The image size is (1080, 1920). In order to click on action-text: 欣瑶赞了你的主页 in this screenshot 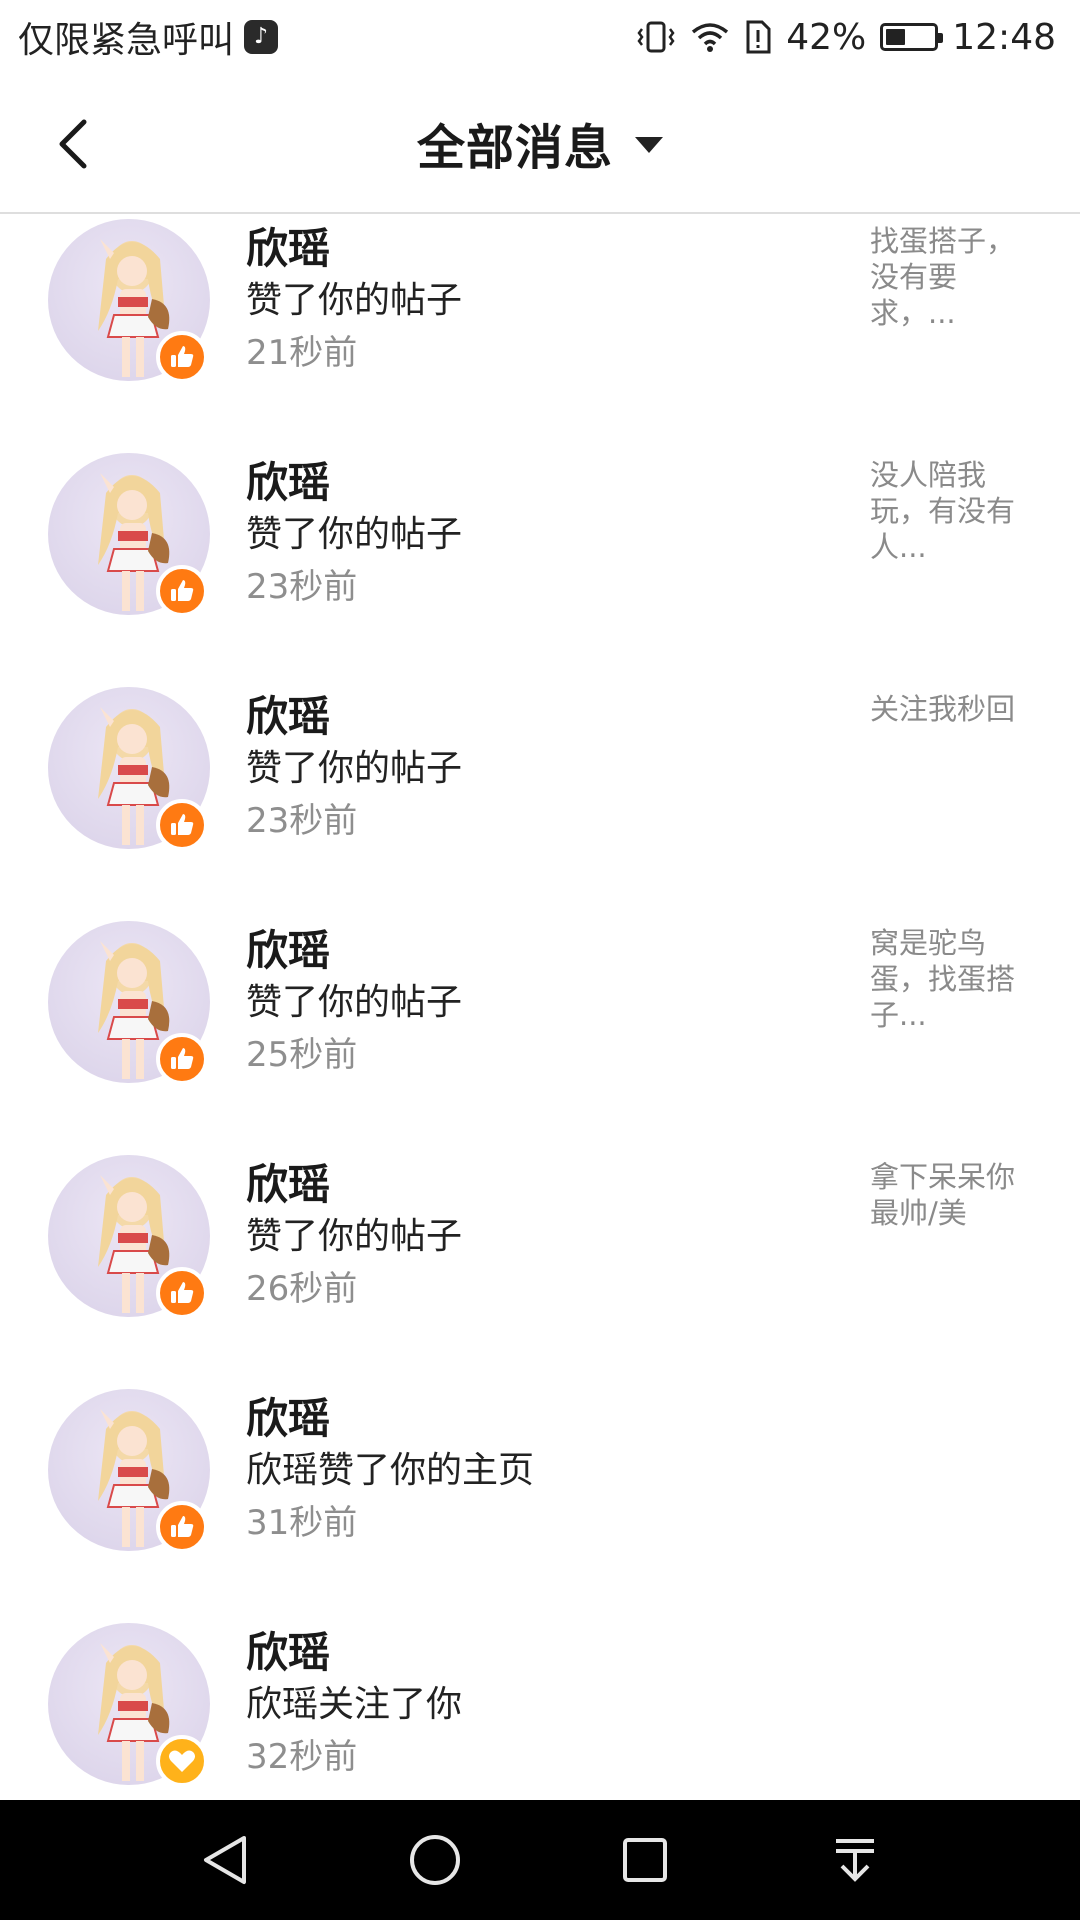, I will do `click(390, 1470)`.